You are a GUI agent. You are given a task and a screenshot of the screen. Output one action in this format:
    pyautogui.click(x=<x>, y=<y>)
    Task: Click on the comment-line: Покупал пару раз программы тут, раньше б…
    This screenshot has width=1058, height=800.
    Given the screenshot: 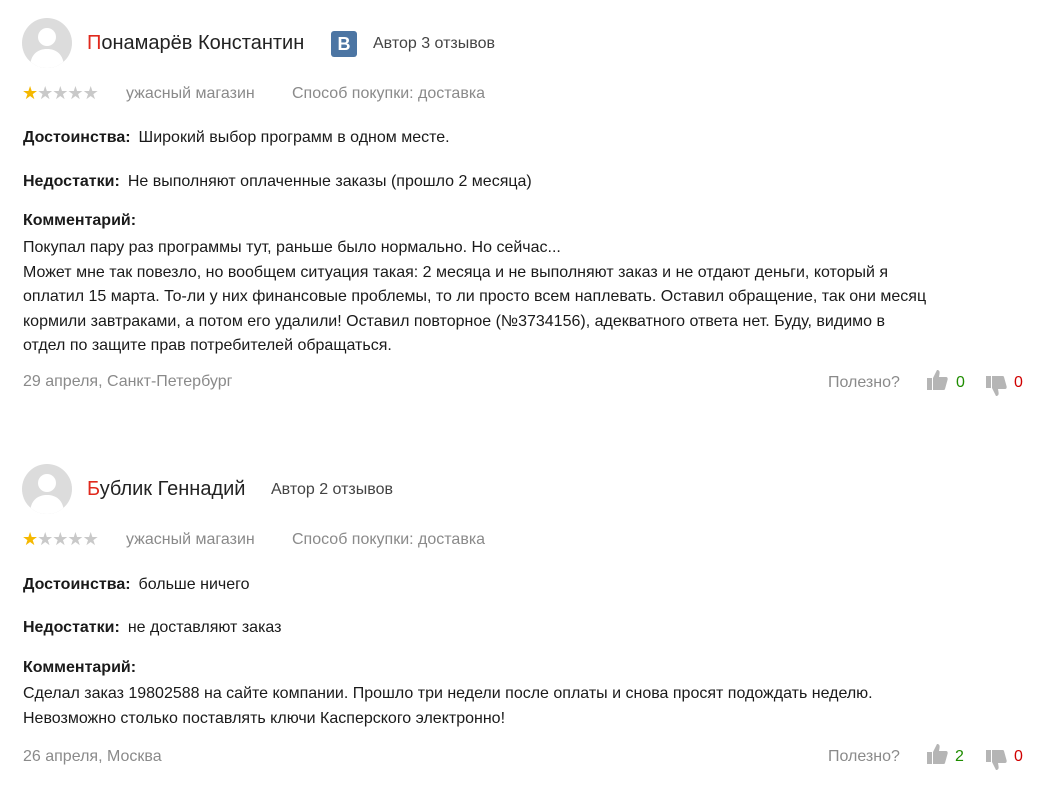 What is the action you would take?
    pyautogui.click(x=292, y=247)
    